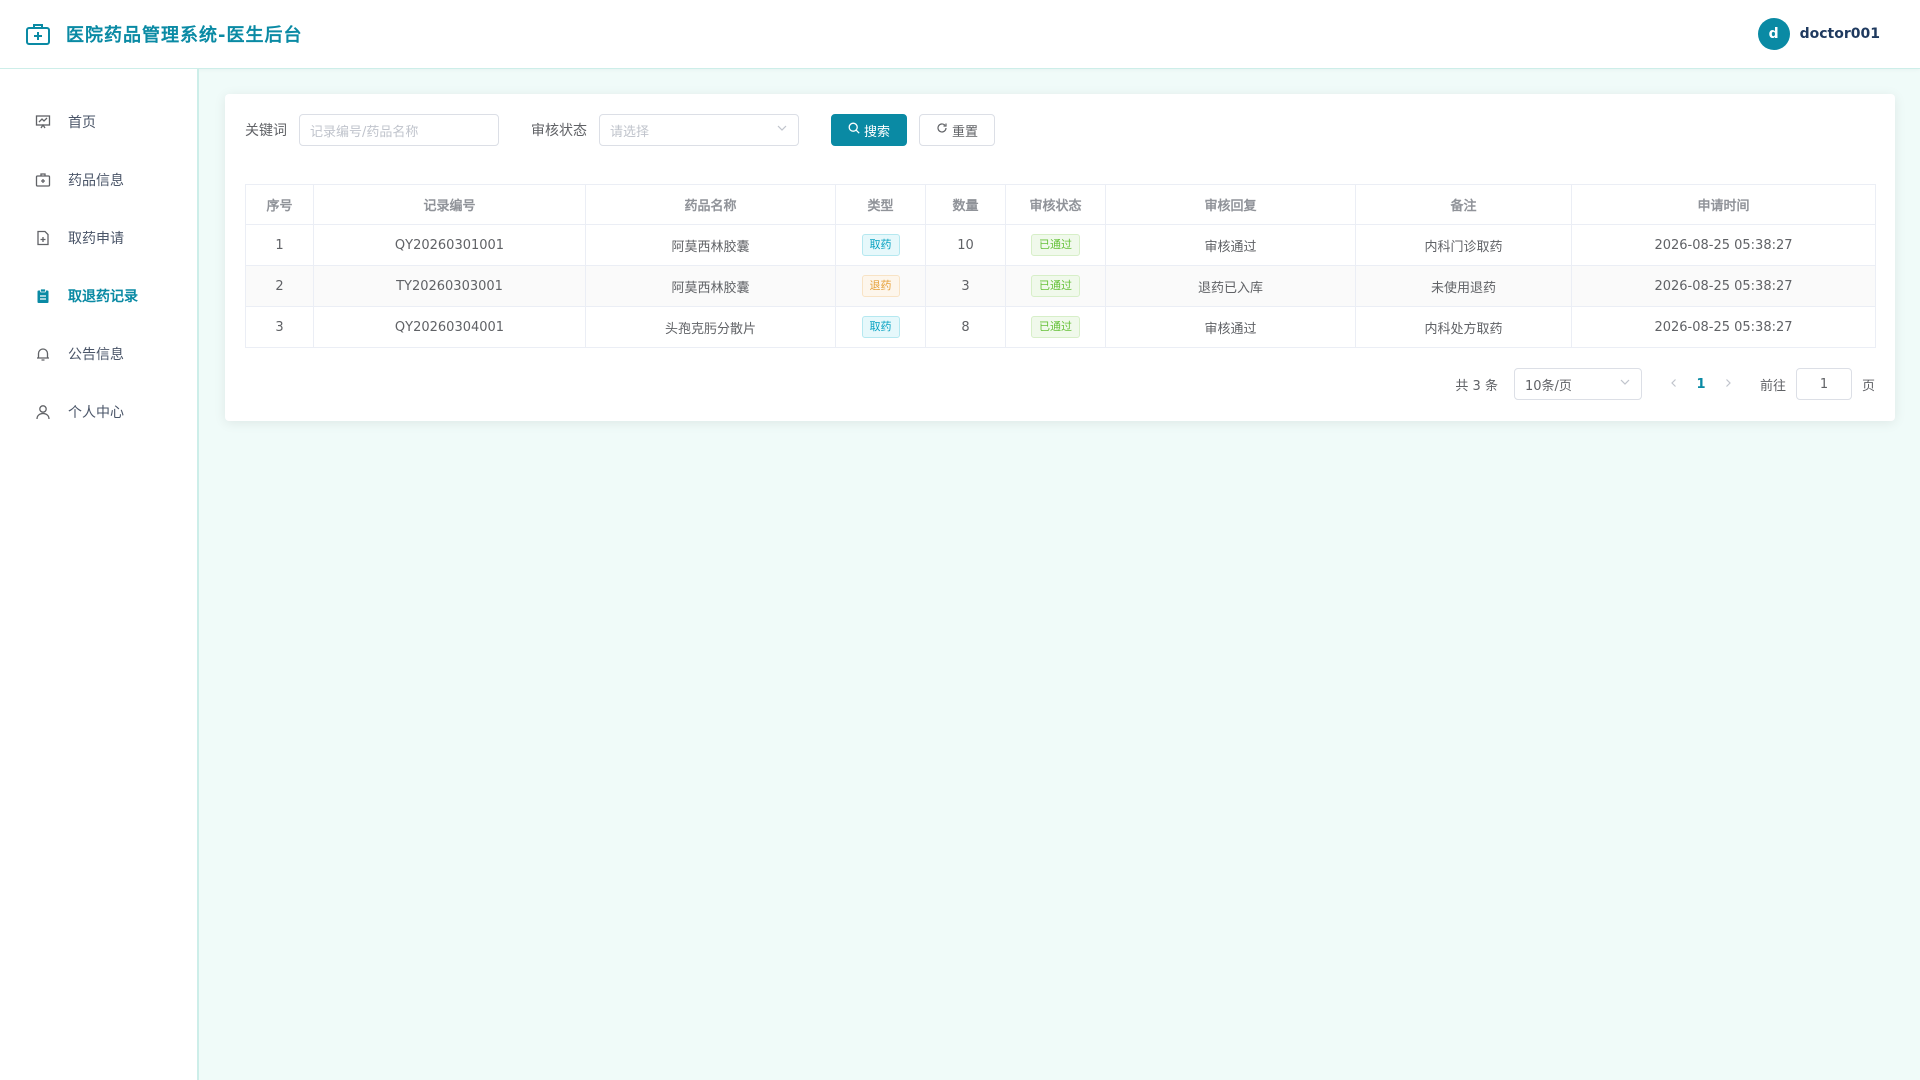 Image resolution: width=1920 pixels, height=1080 pixels. What do you see at coordinates (43, 354) in the screenshot?
I see `bell-icon` at bounding box center [43, 354].